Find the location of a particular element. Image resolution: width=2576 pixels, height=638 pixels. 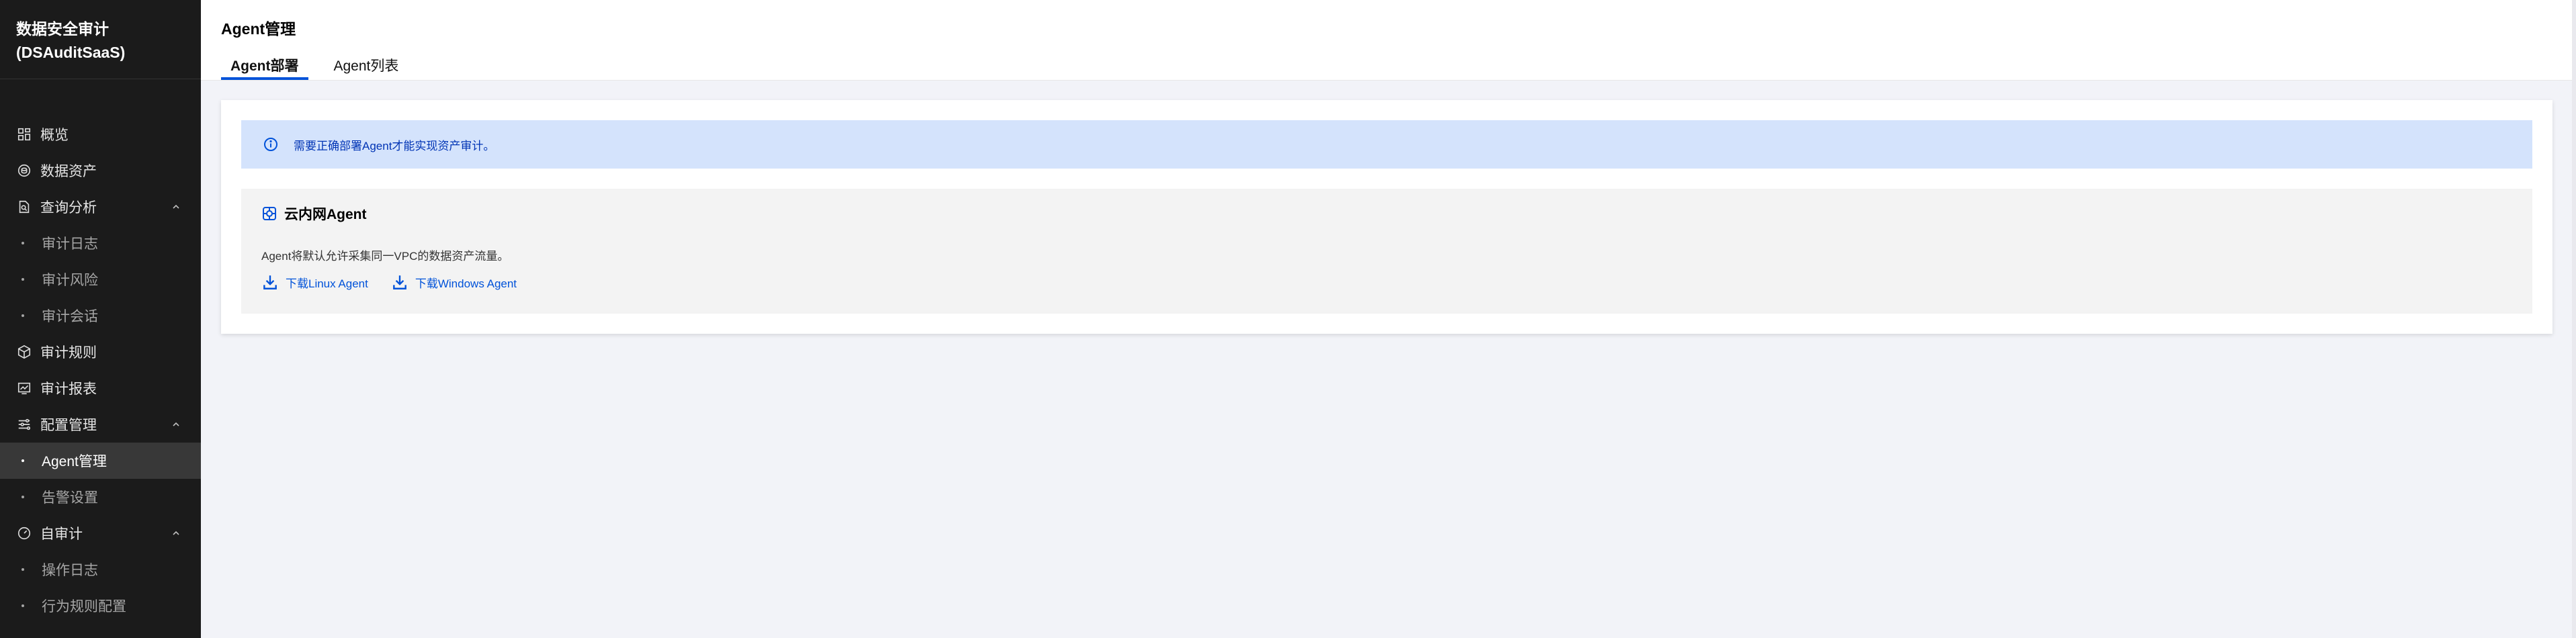

sidebar-item-self-audit: 自审计 is located at coordinates (100, 533).